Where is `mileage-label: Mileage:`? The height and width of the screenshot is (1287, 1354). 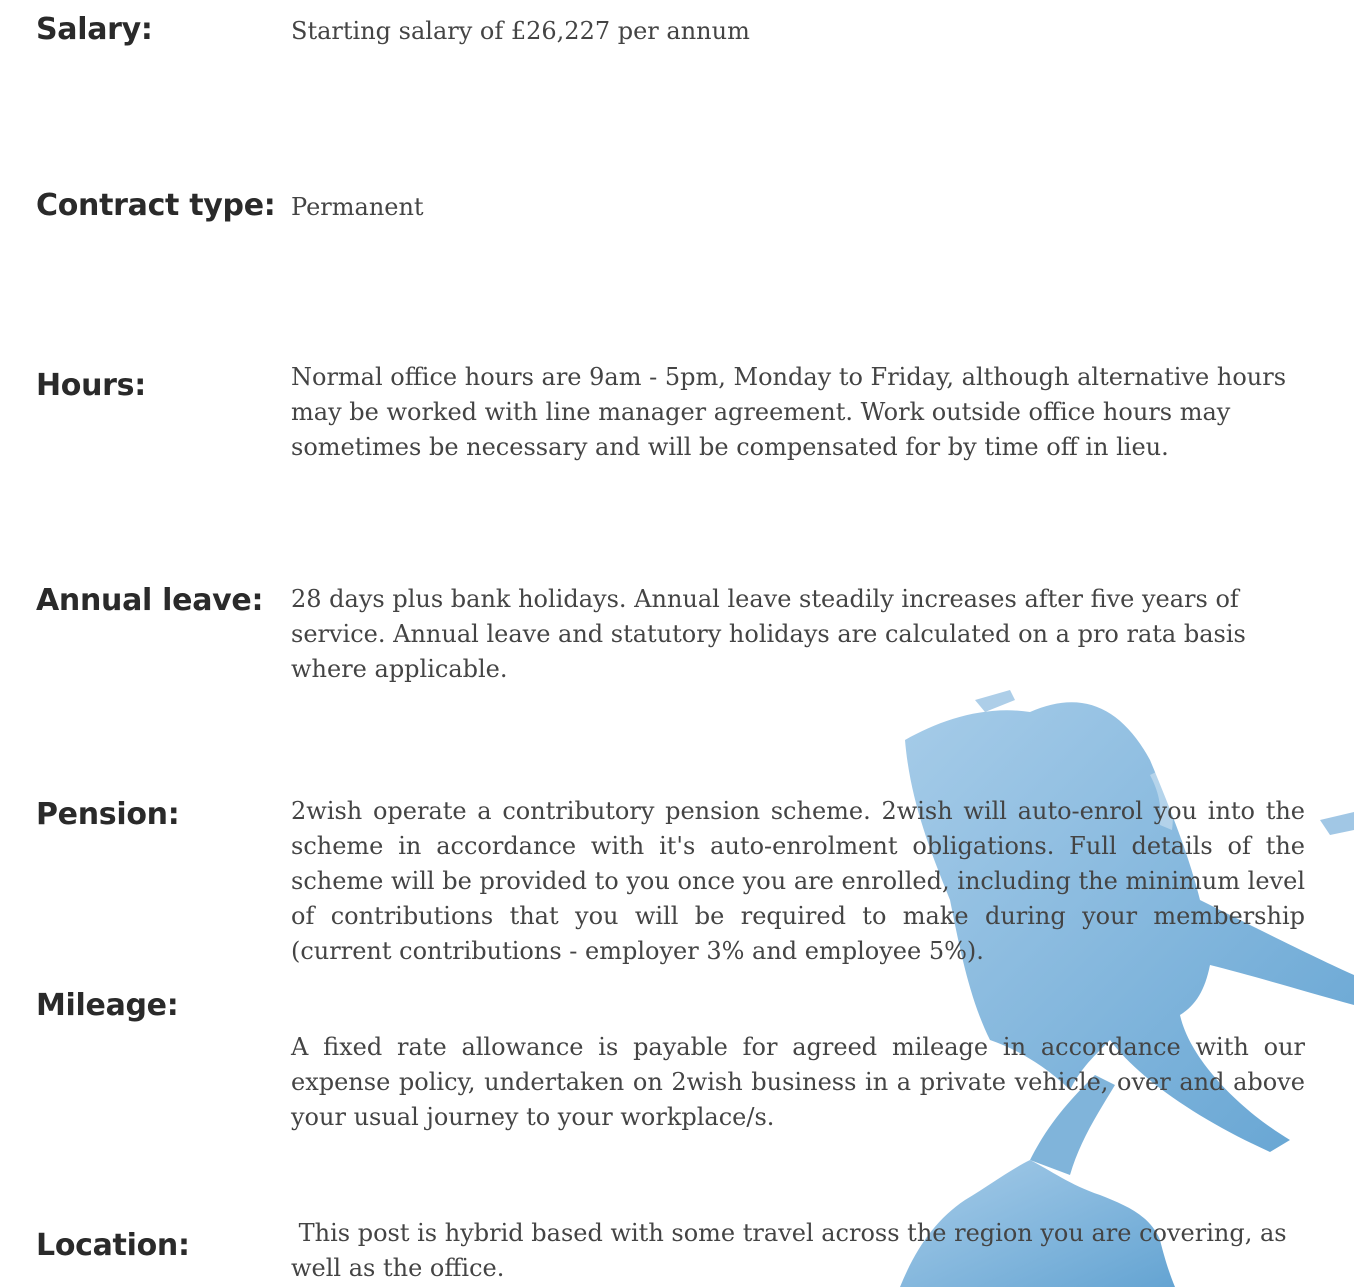
mileage-label: Mileage: is located at coordinates (107, 1005).